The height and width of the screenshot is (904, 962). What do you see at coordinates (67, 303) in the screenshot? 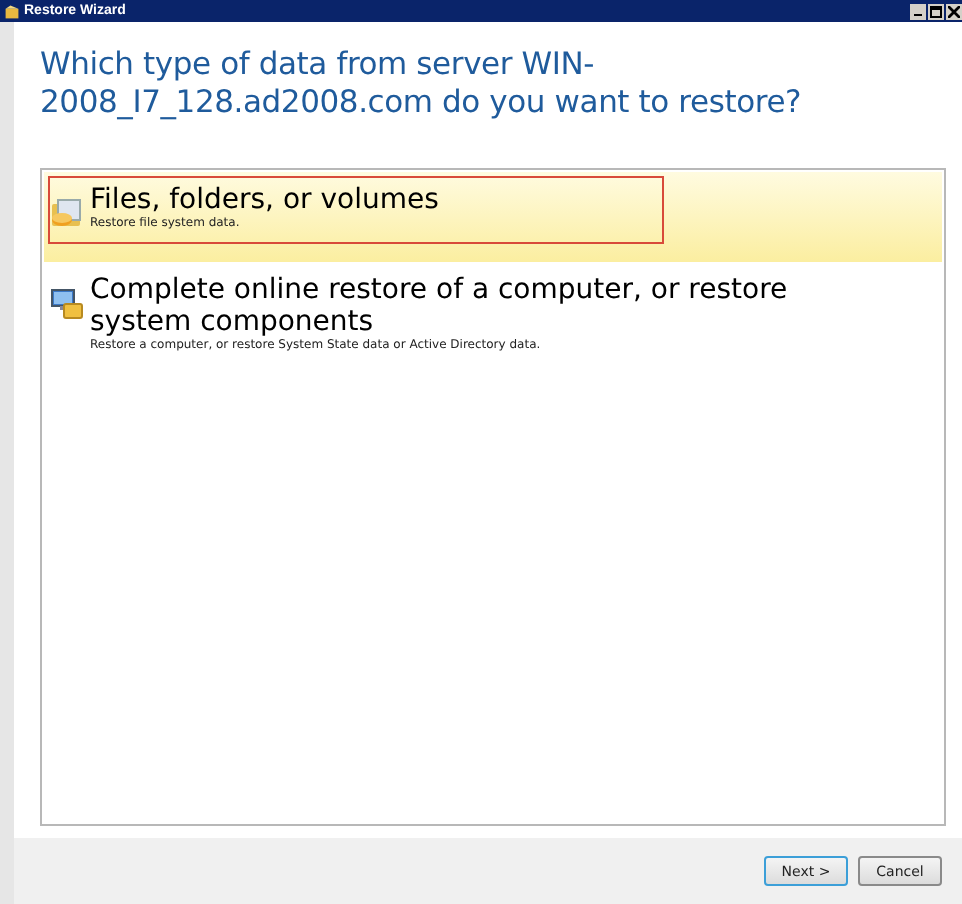
I see `computer-icon` at bounding box center [67, 303].